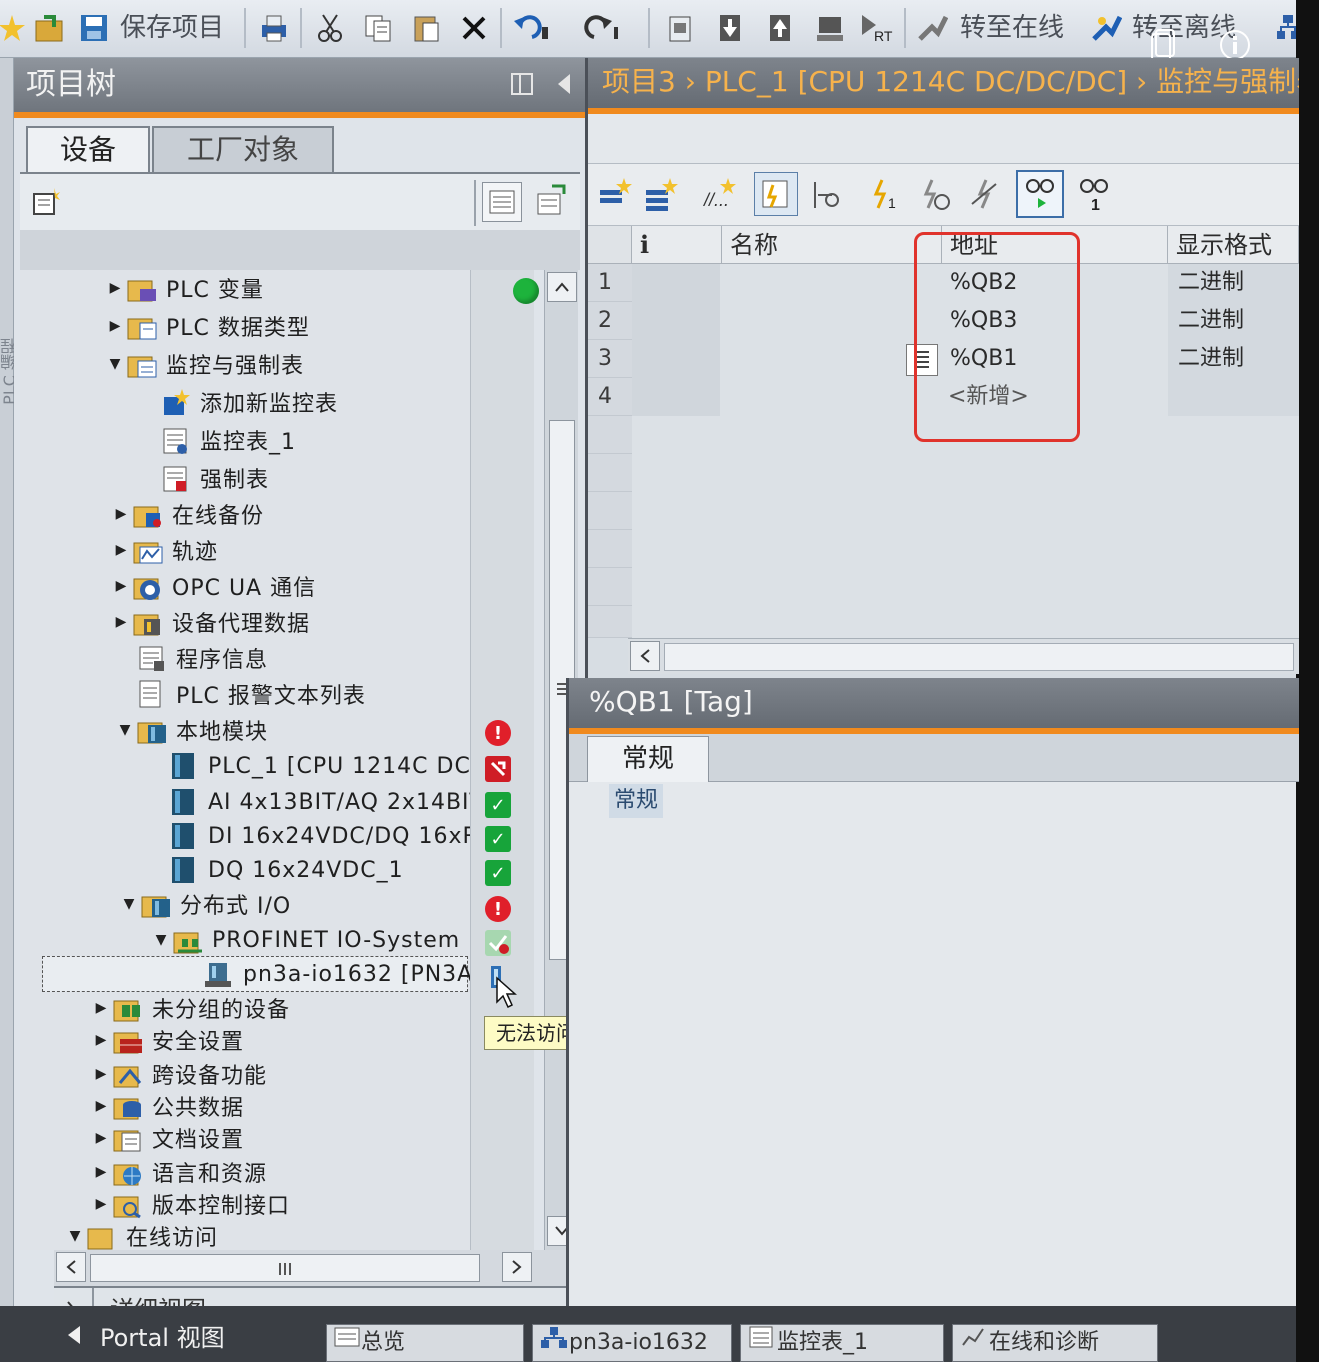  What do you see at coordinates (832, 245) in the screenshot?
I see `column-header-name: 名称` at bounding box center [832, 245].